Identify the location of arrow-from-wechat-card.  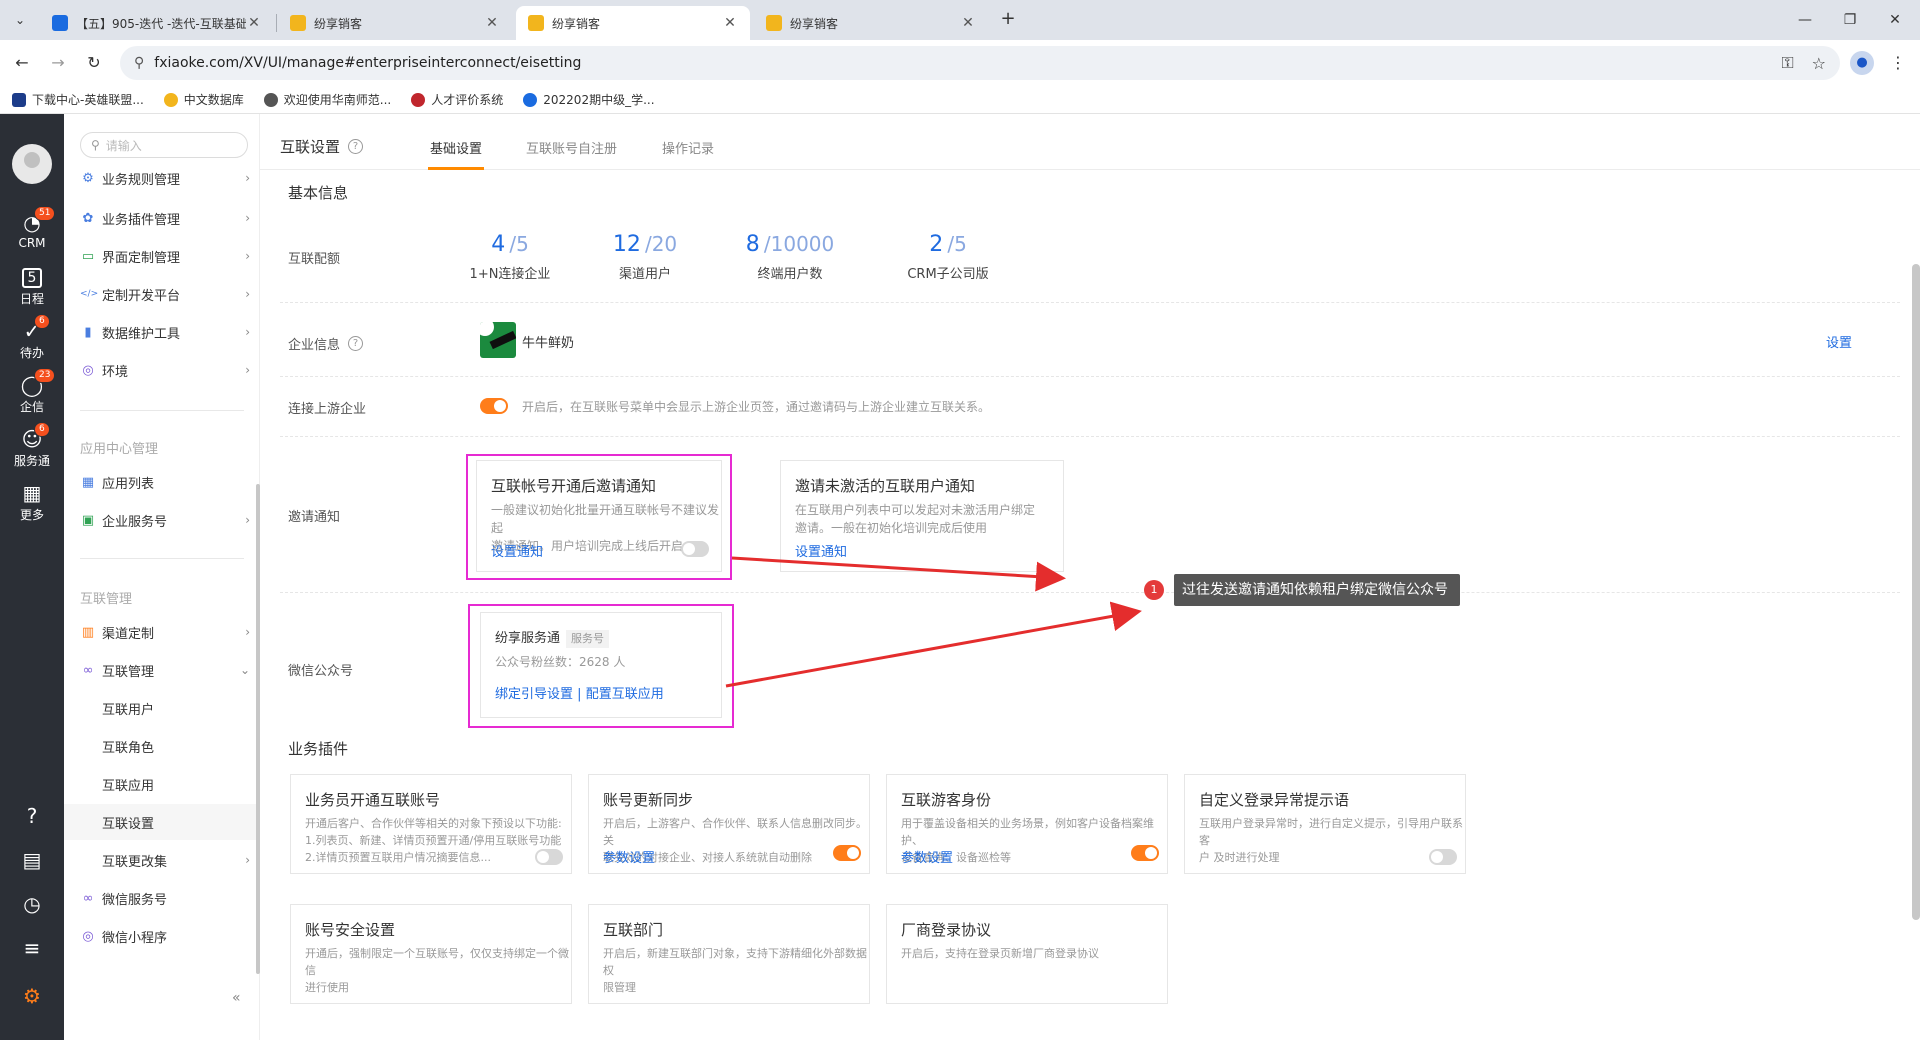
(933, 644).